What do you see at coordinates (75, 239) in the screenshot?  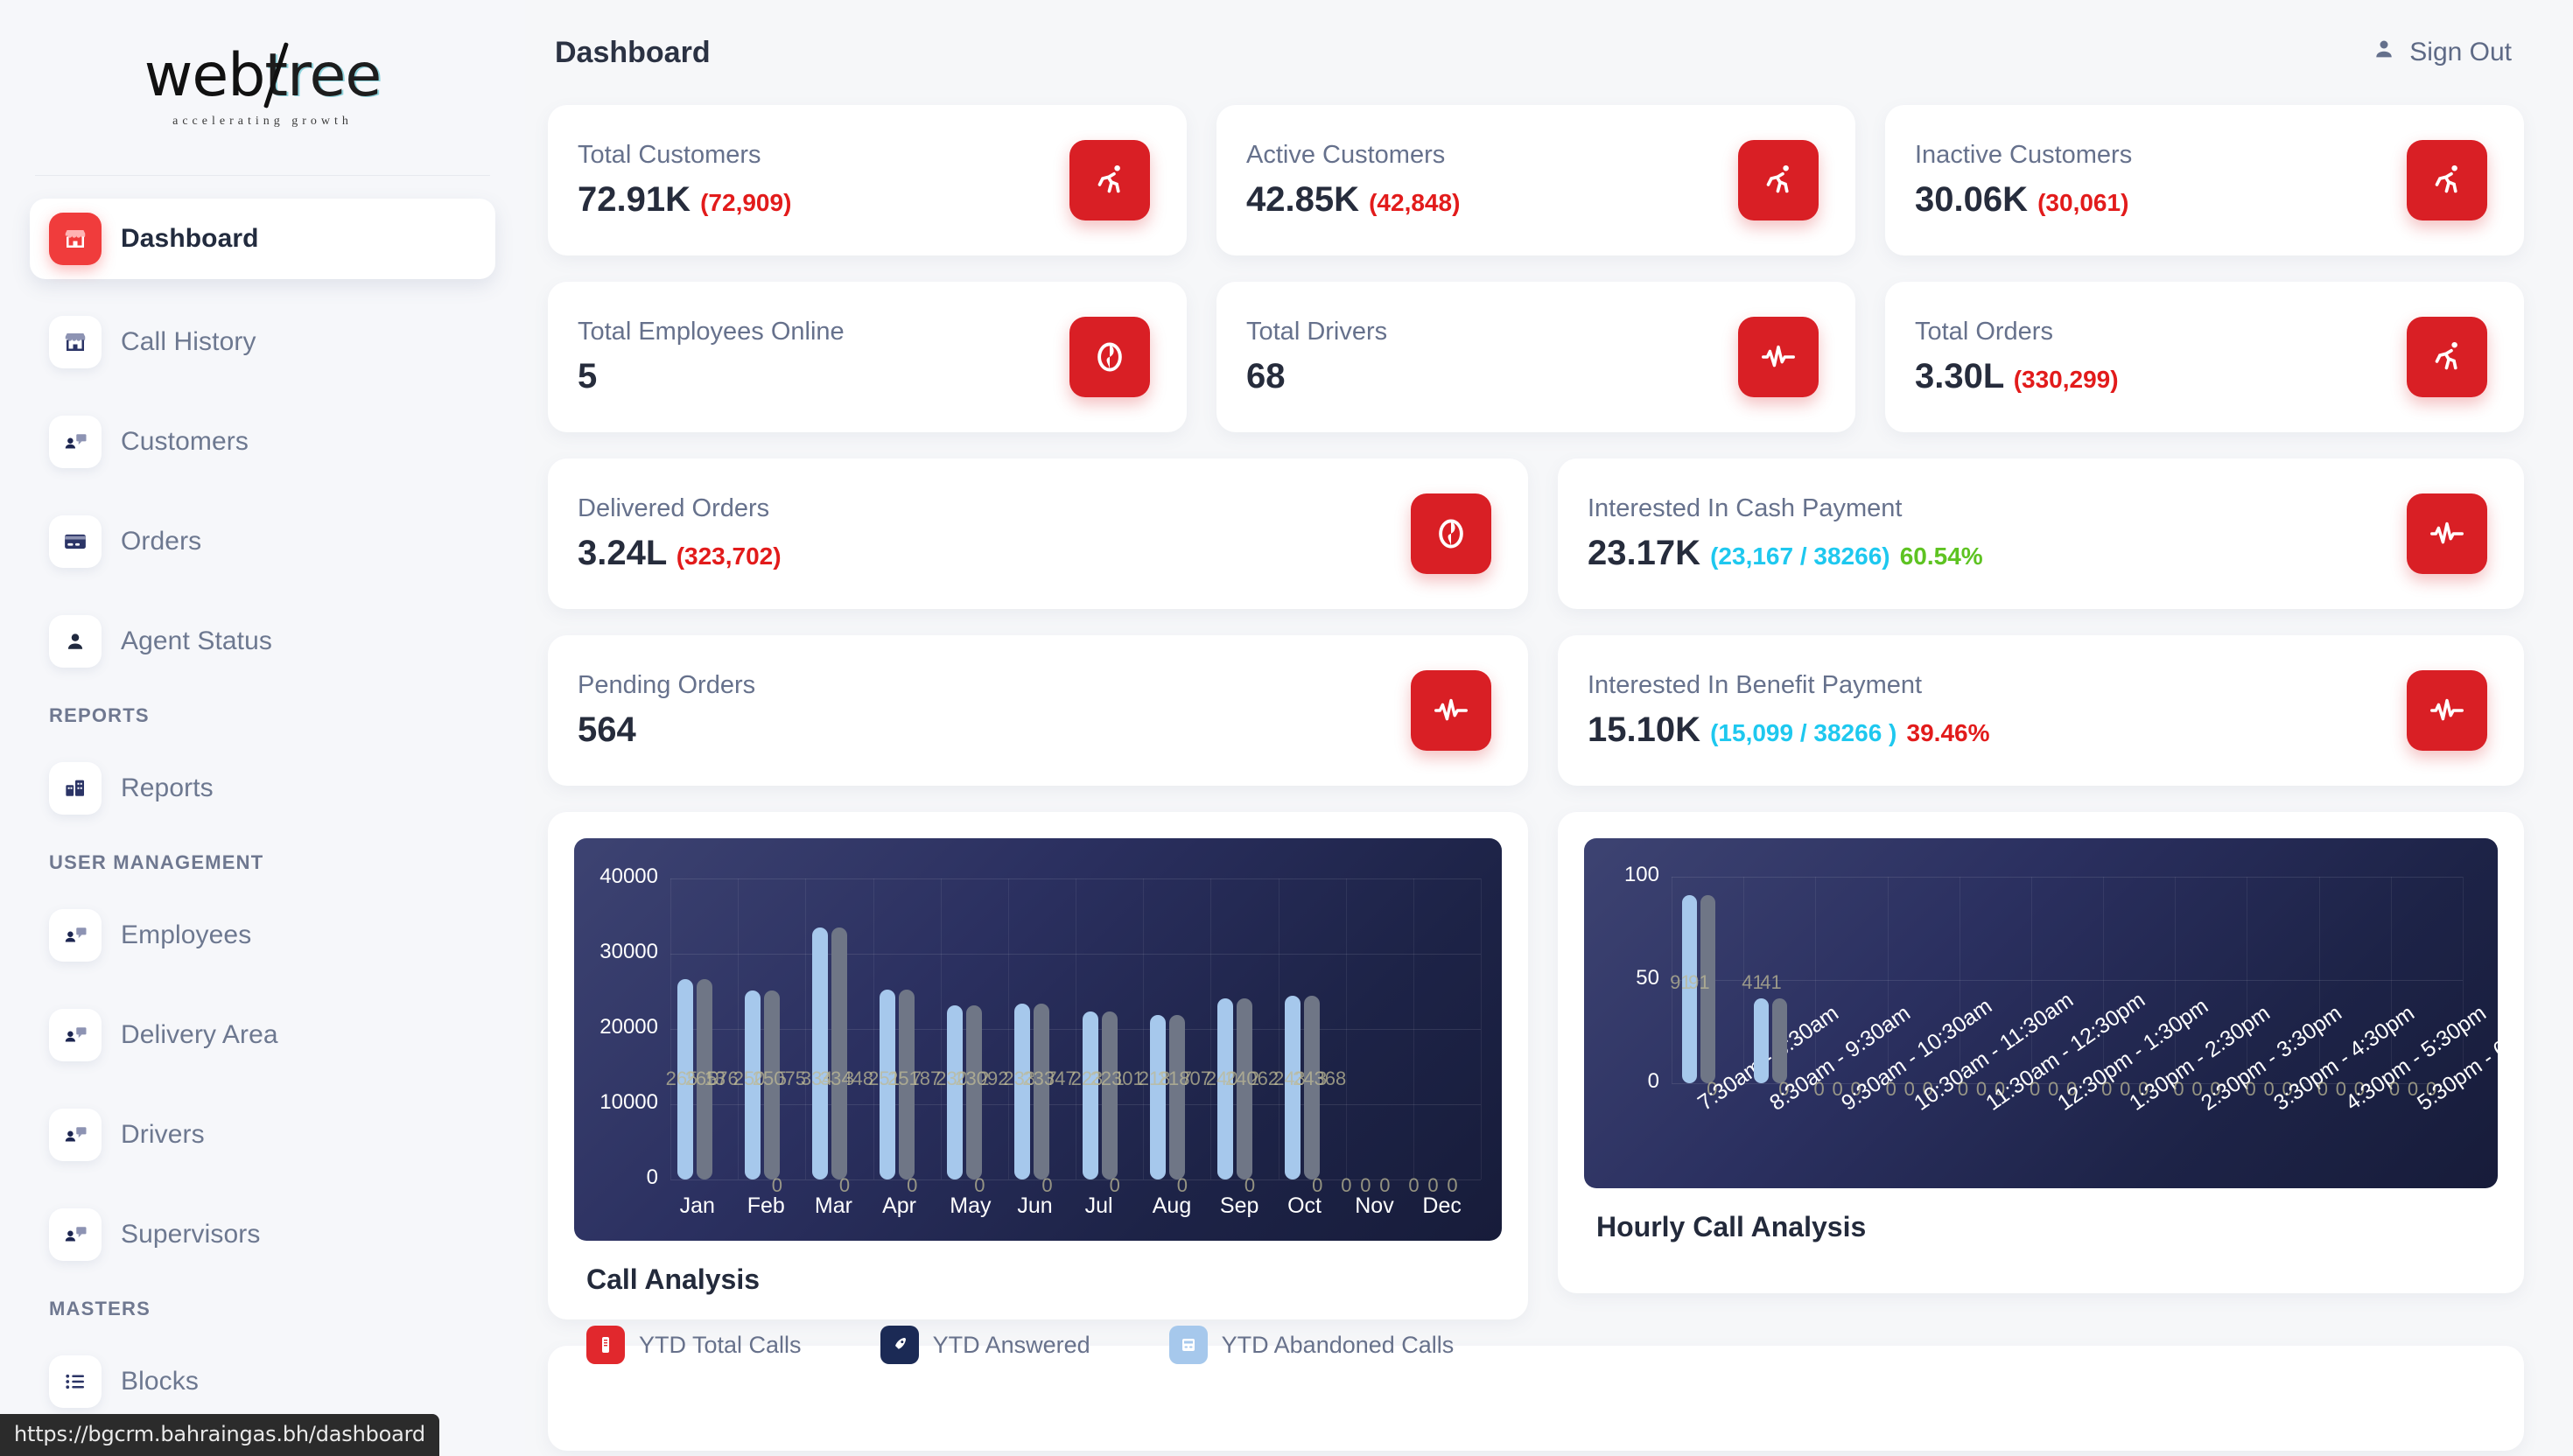 I see `store-icon` at bounding box center [75, 239].